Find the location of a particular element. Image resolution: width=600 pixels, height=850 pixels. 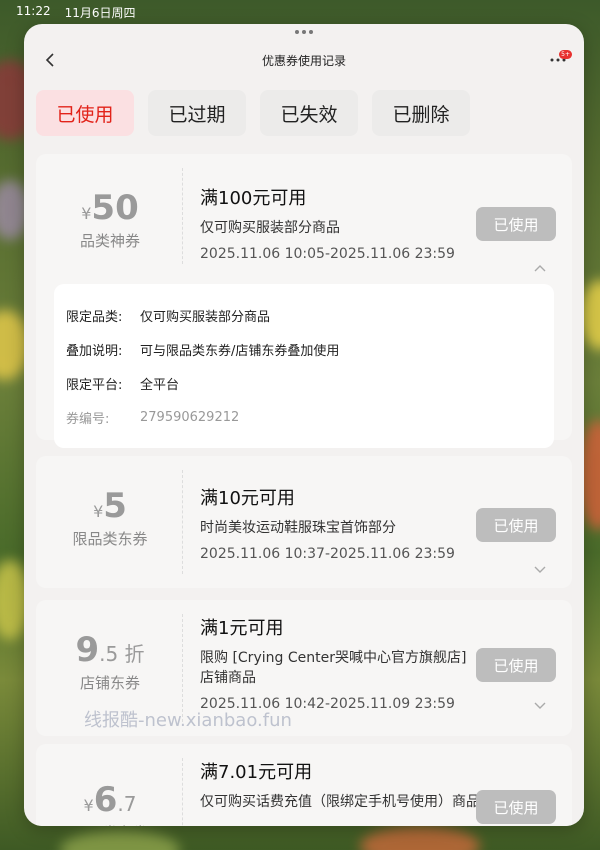

coupon-date: 2025.11.06 10:37-2025.11.06 23:59 is located at coordinates (327, 554).